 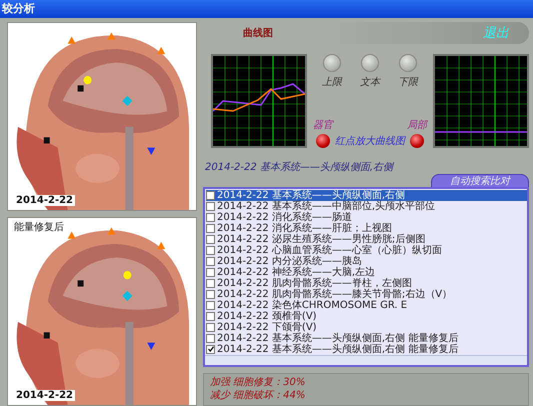 What do you see at coordinates (366, 316) in the screenshot?
I see `record-row: 2014-2-22 颈椎骨(V)` at bounding box center [366, 316].